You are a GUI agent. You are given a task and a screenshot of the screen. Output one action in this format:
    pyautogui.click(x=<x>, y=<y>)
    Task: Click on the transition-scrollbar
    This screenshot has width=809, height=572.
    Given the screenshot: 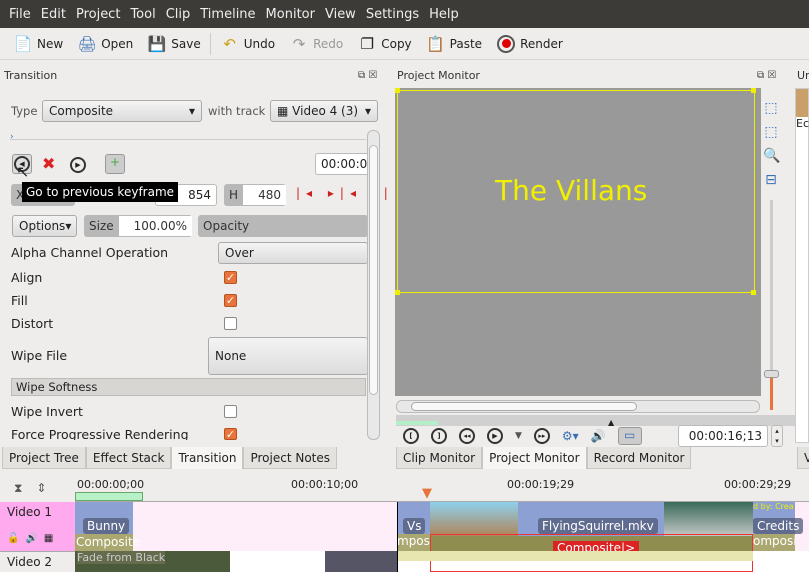 What is the action you would take?
    pyautogui.click(x=373, y=285)
    